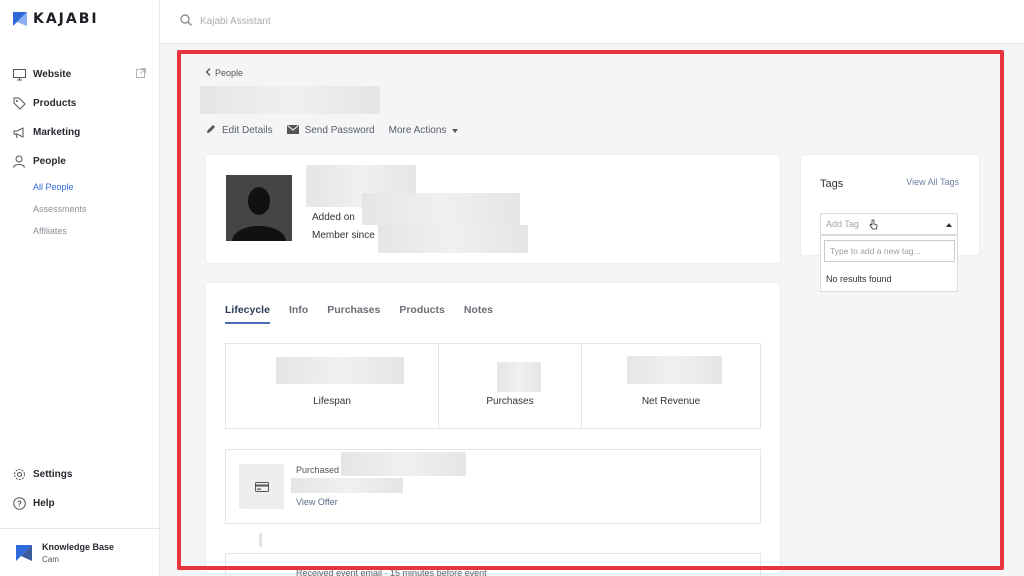 The width and height of the screenshot is (1024, 576). I want to click on purchase-entry: Purchased View Offer, so click(493, 486).